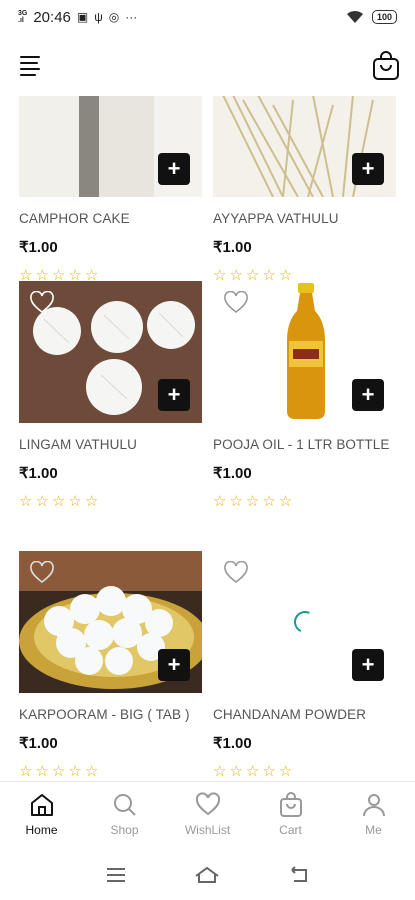 The height and width of the screenshot is (900, 415). I want to click on shopping-bag-icon, so click(386, 66).